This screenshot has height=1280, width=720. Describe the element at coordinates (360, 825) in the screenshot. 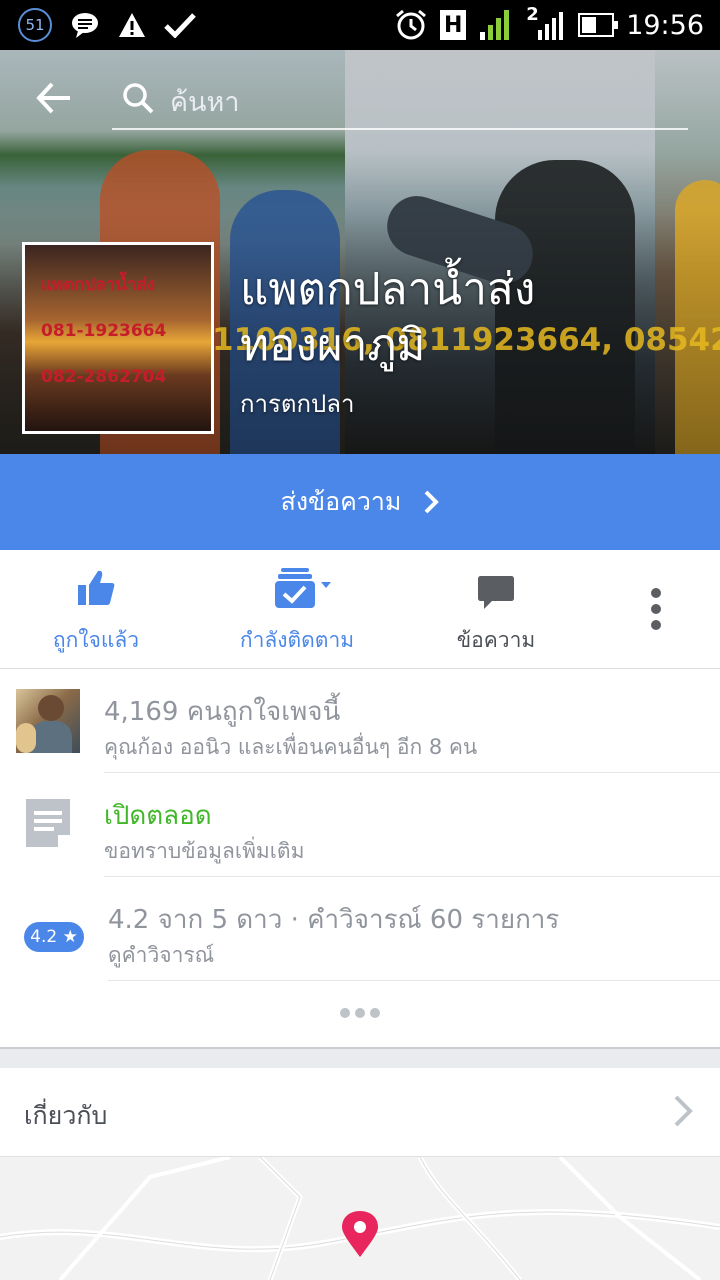

I see `hours-row: เปิดตลอด ขอทราบข้อมูลเพิ่มเติม` at that location.